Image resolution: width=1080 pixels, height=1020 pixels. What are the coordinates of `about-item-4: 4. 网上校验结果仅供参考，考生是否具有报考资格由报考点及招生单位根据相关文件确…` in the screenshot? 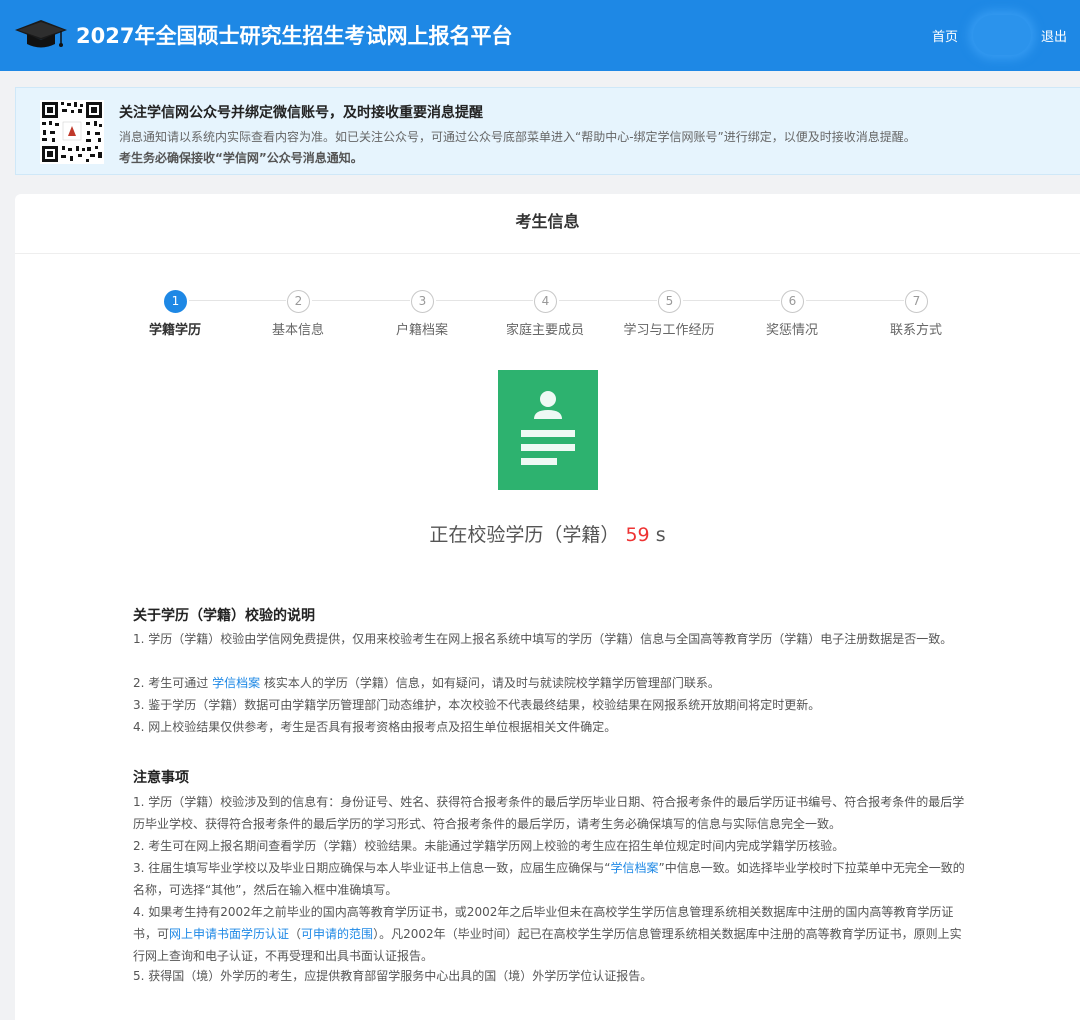 It's located at (375, 727).